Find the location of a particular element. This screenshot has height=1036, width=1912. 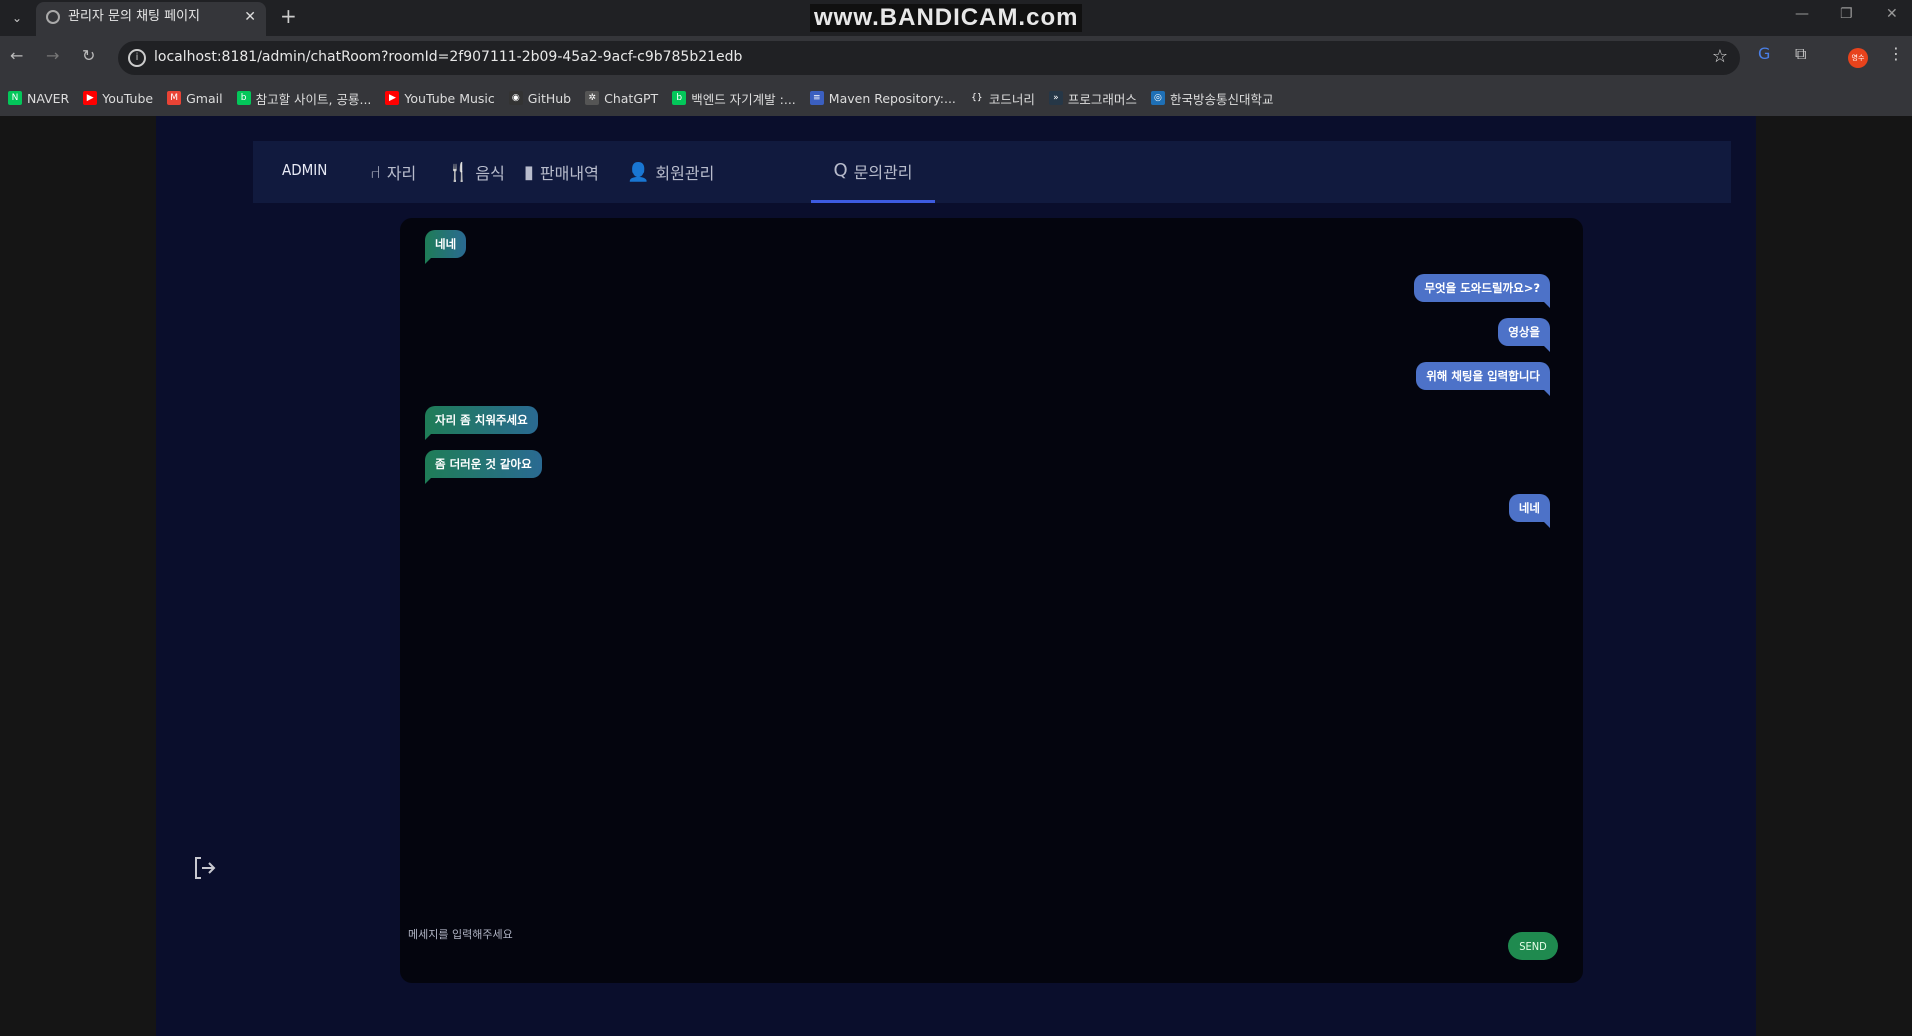

bookmark-label: 코드너리 is located at coordinates (1011, 99).